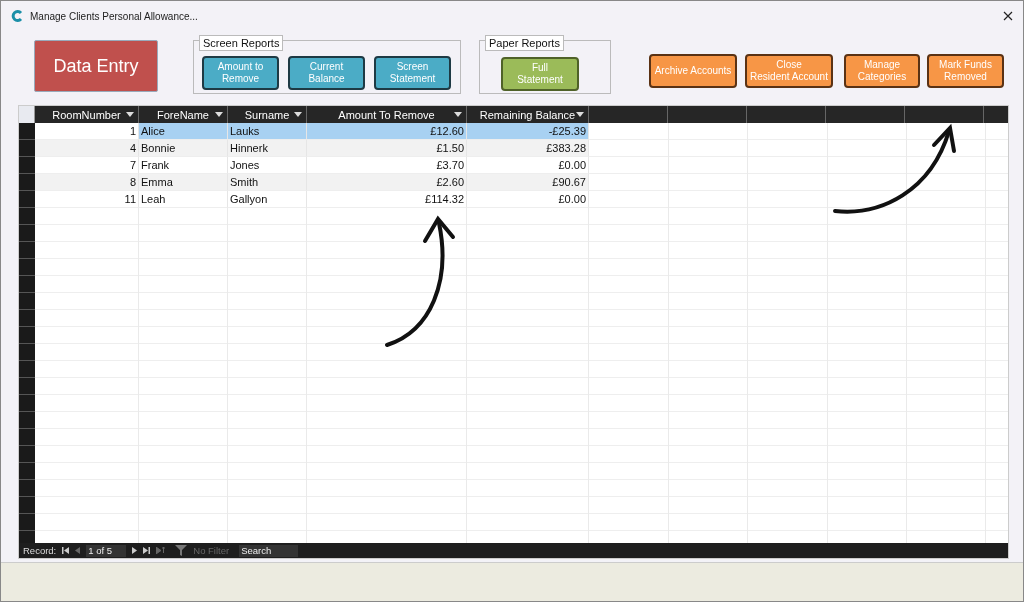 The width and height of the screenshot is (1024, 602). Describe the element at coordinates (267, 114) in the screenshot. I see `column-header: Surname` at that location.